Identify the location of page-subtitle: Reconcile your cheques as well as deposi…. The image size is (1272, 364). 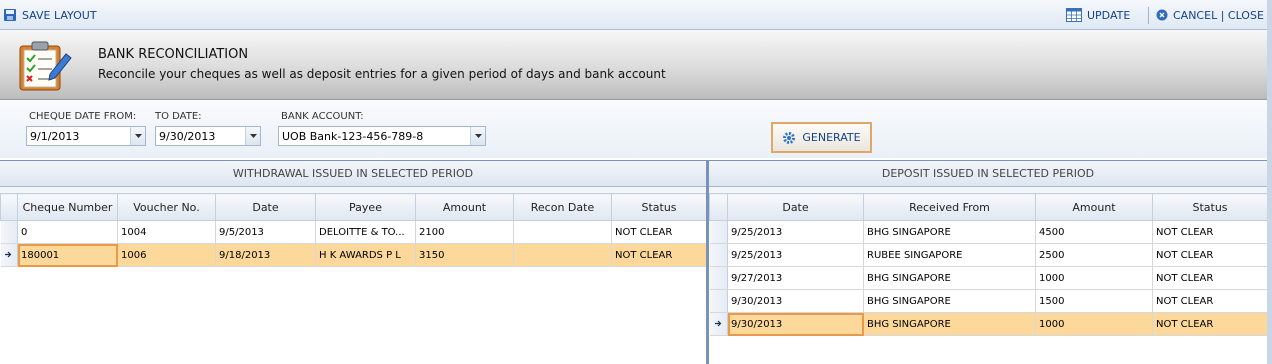
(382, 74).